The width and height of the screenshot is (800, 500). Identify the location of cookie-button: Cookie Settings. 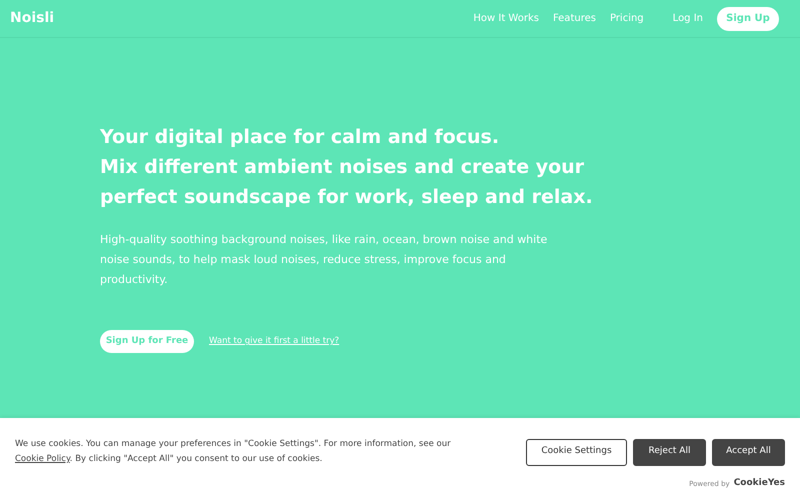
(576, 452).